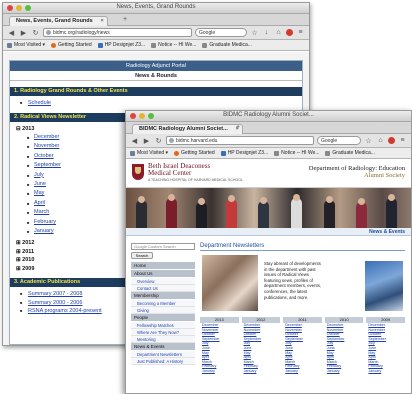 This screenshot has width=412, height=394. I want to click on url-bar: bidmc.org/radiology/news, so click(117, 32).